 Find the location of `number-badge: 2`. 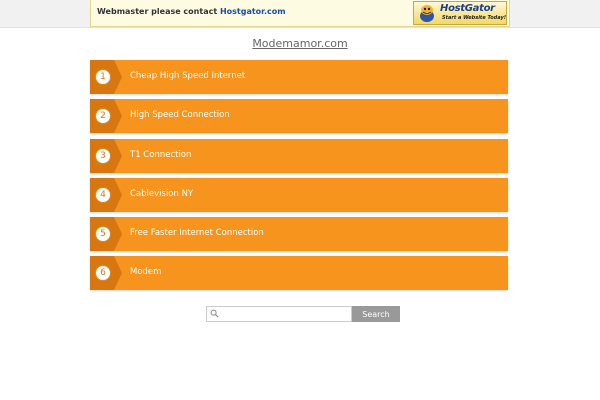

number-badge: 2 is located at coordinates (107, 116).